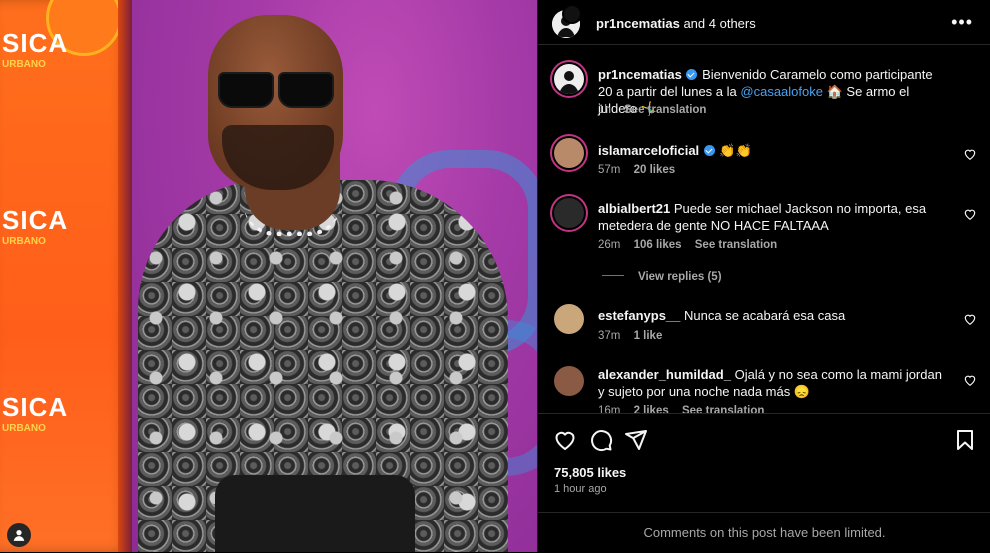 The width and height of the screenshot is (990, 553). I want to click on comment-text: islamarceloficial 👏👏, so click(772, 150).